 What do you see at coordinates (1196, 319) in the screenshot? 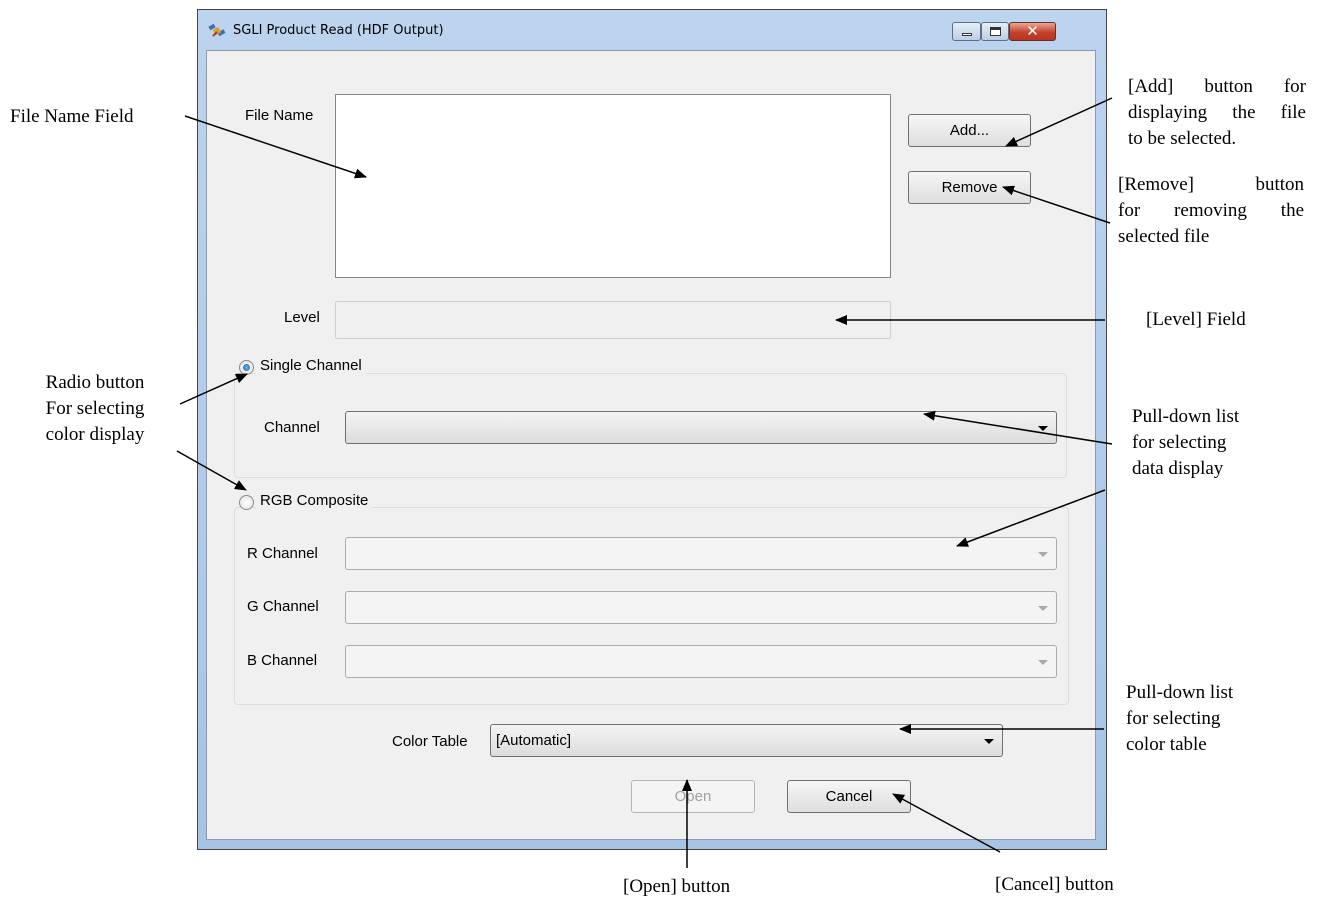
I see `annotation-level-field: [Level] Field` at bounding box center [1196, 319].